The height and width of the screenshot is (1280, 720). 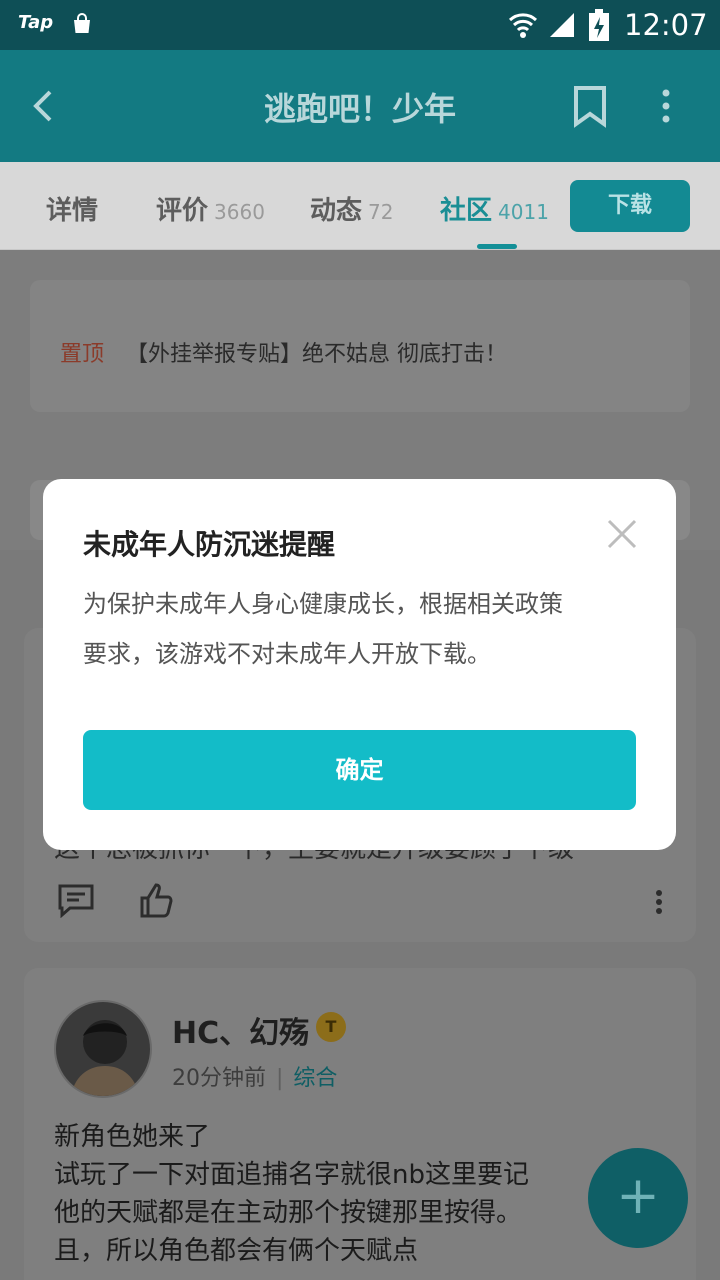 I want to click on tab-count: 3660, so click(x=239, y=212).